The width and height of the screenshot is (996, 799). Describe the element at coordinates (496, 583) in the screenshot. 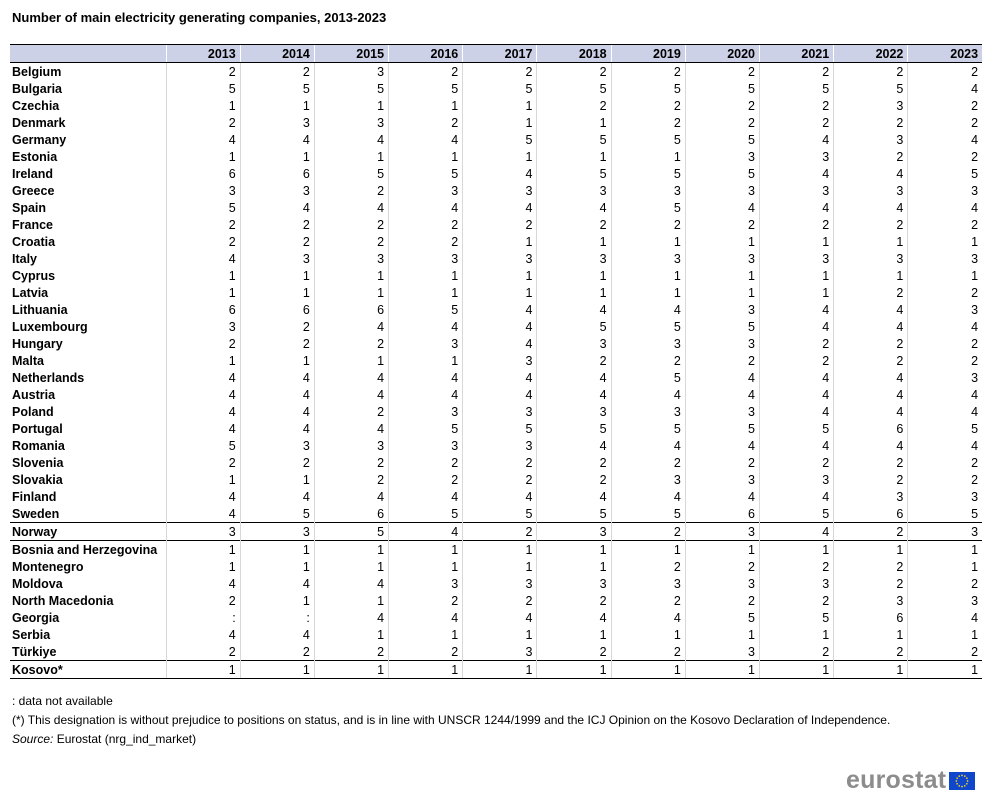

I see `table-row: Moldova 4 4 4 3 3 3 3 3 3 2 2` at that location.